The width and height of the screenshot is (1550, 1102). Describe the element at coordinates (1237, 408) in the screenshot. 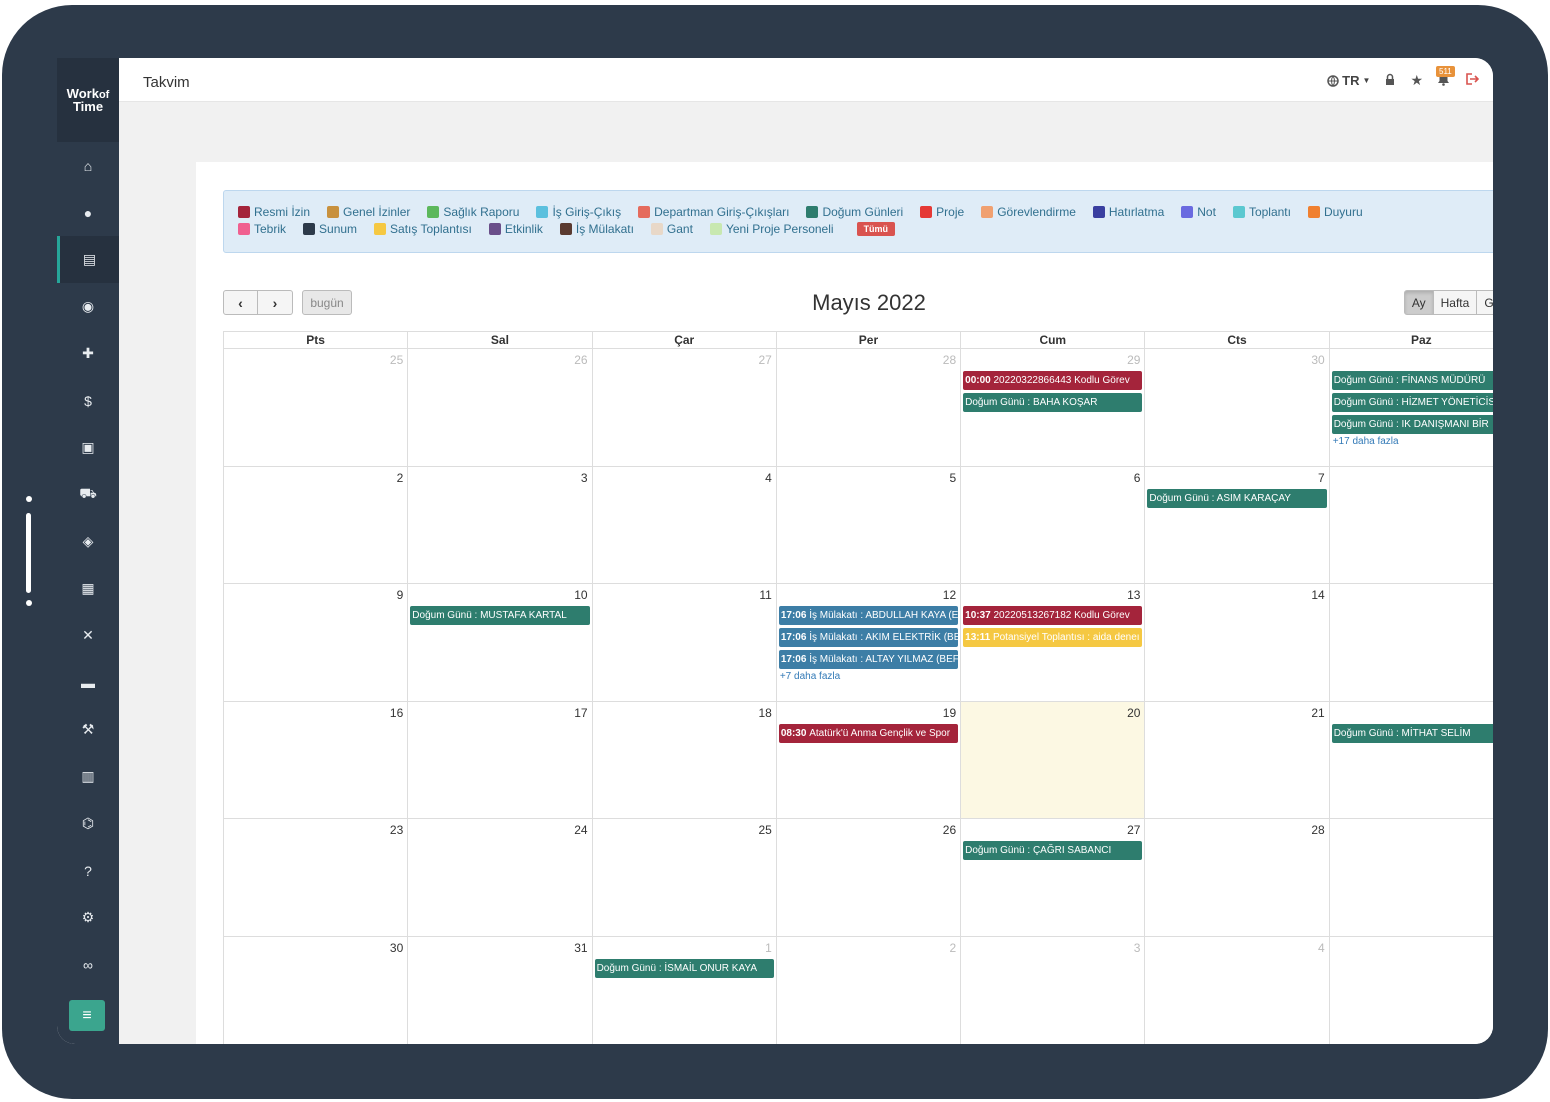

I see `day-cell: 30` at that location.